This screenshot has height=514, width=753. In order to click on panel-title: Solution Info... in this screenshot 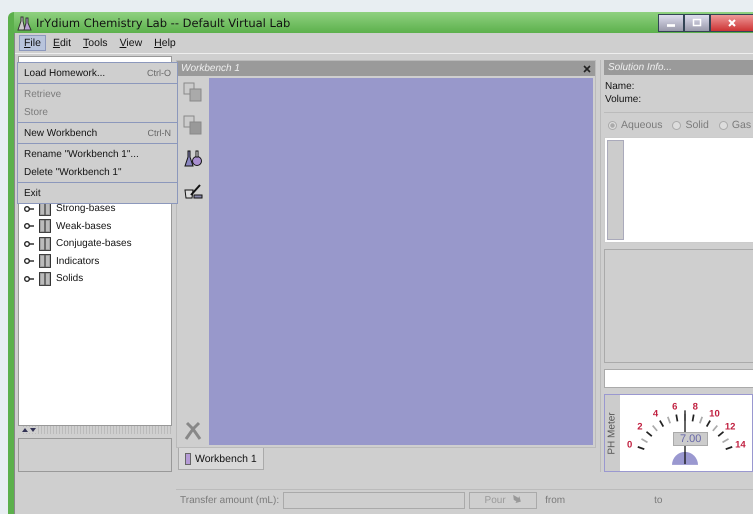, I will do `click(640, 67)`.